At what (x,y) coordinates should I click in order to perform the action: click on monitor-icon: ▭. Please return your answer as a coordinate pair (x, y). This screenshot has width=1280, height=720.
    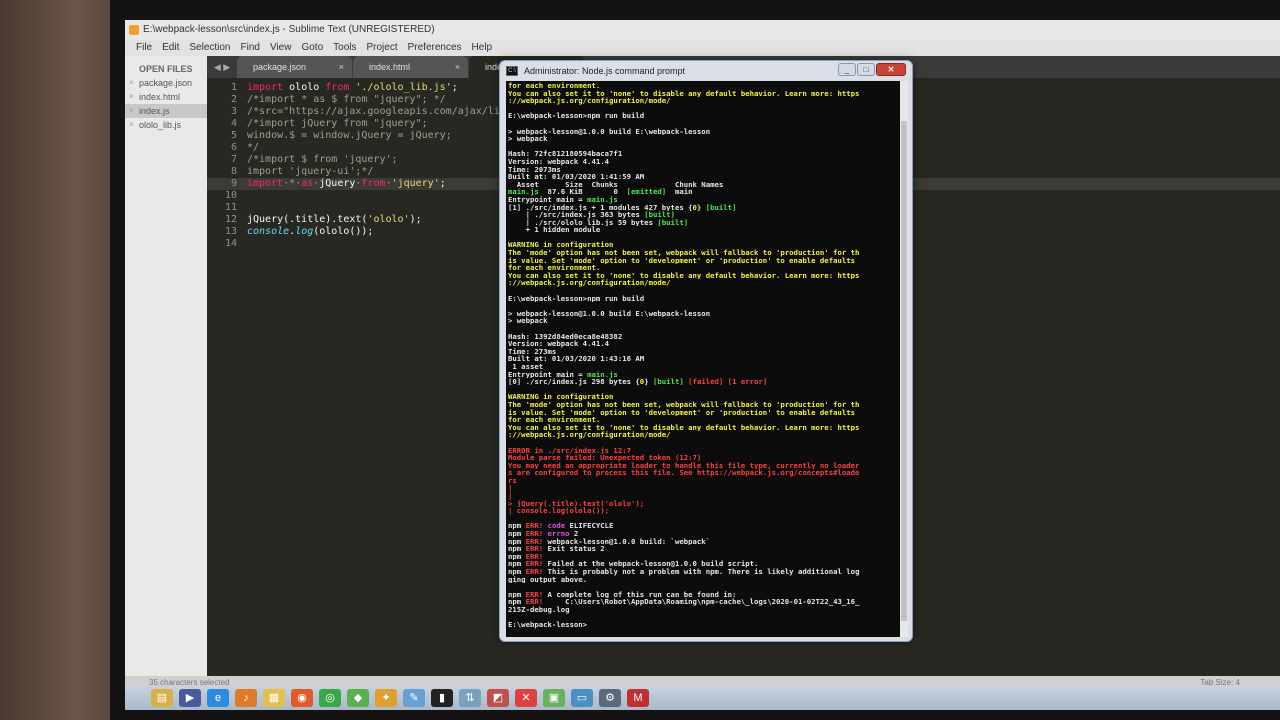
    Looking at the image, I should click on (582, 698).